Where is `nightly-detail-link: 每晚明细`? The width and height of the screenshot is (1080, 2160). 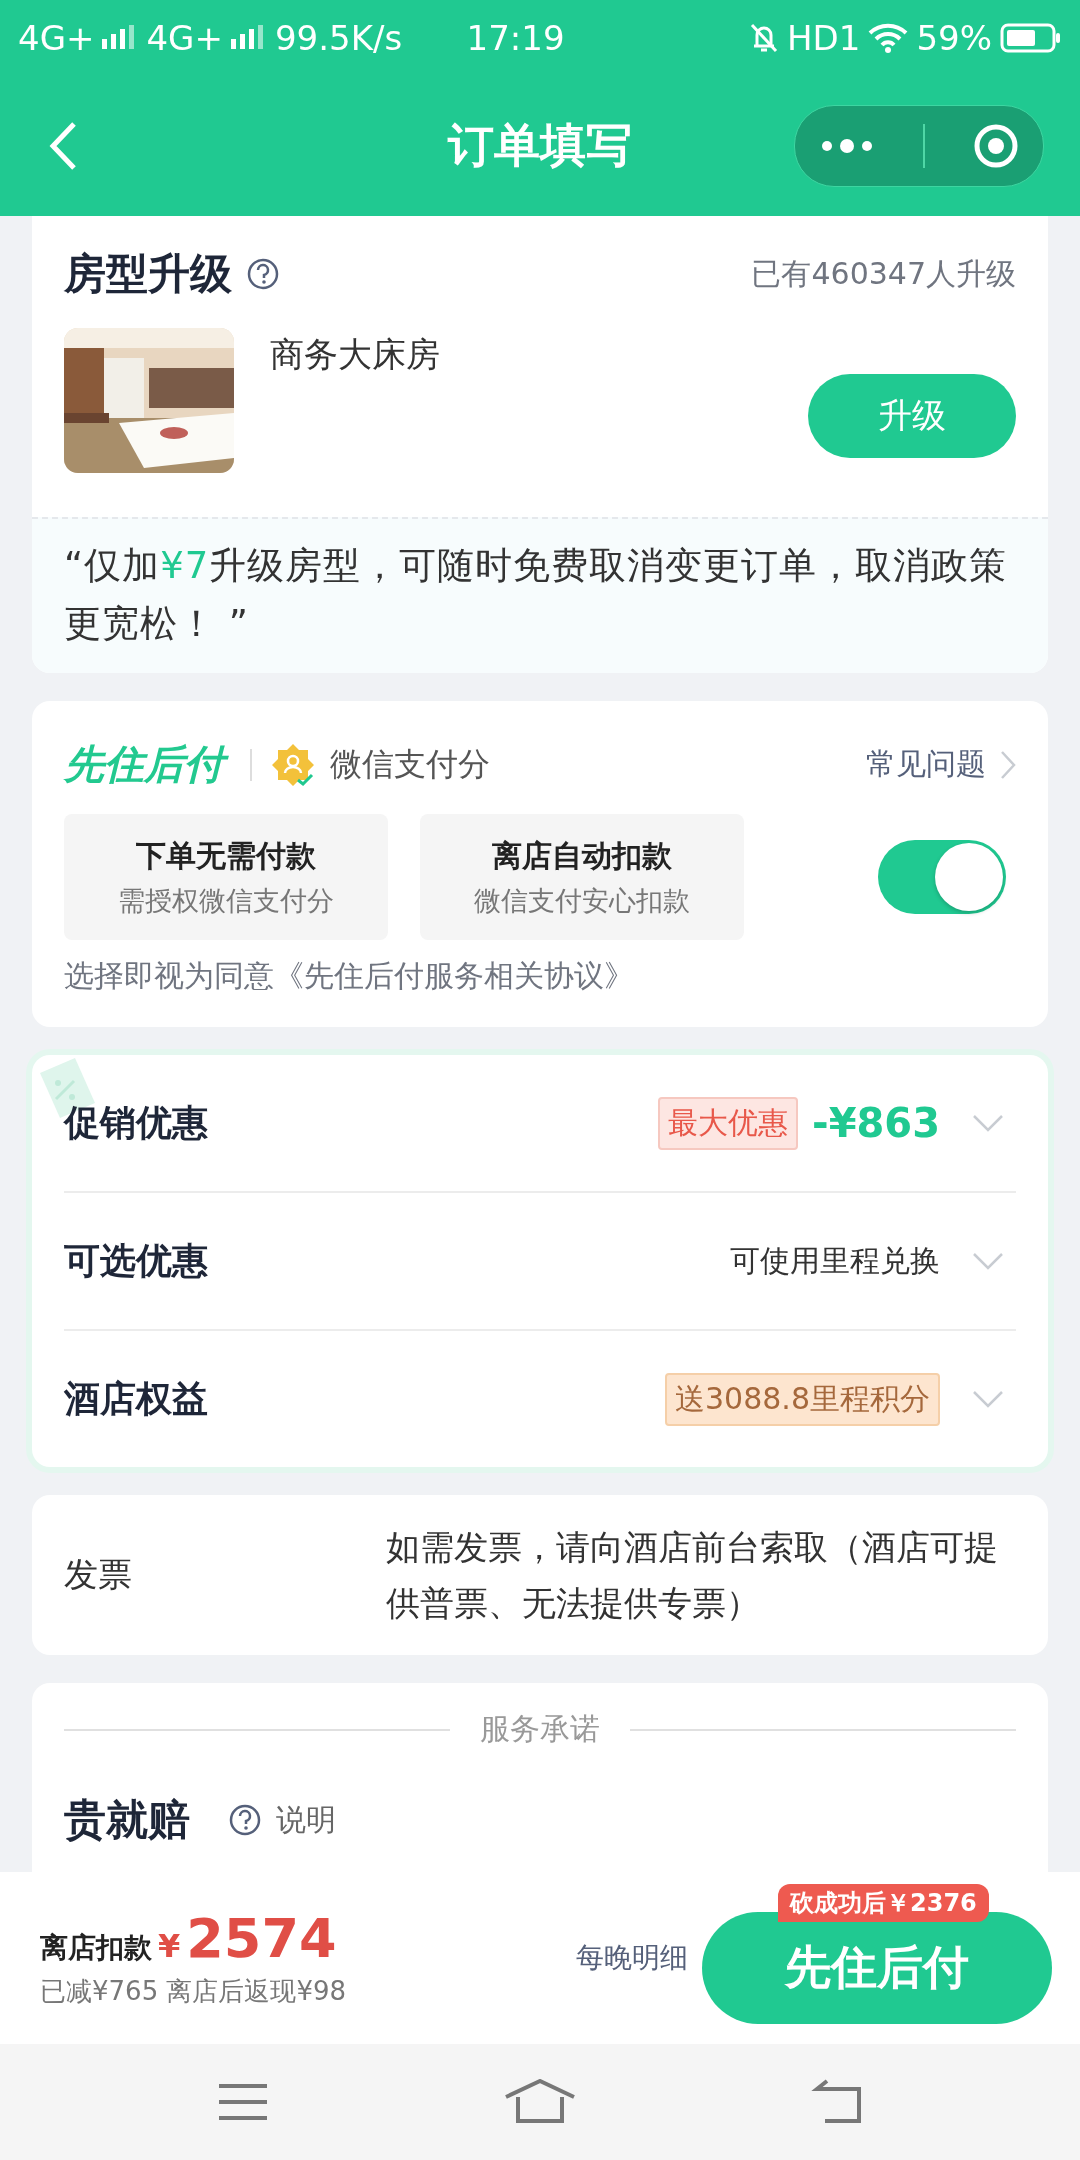
nightly-detail-link: 每晚明细 is located at coordinates (632, 1958).